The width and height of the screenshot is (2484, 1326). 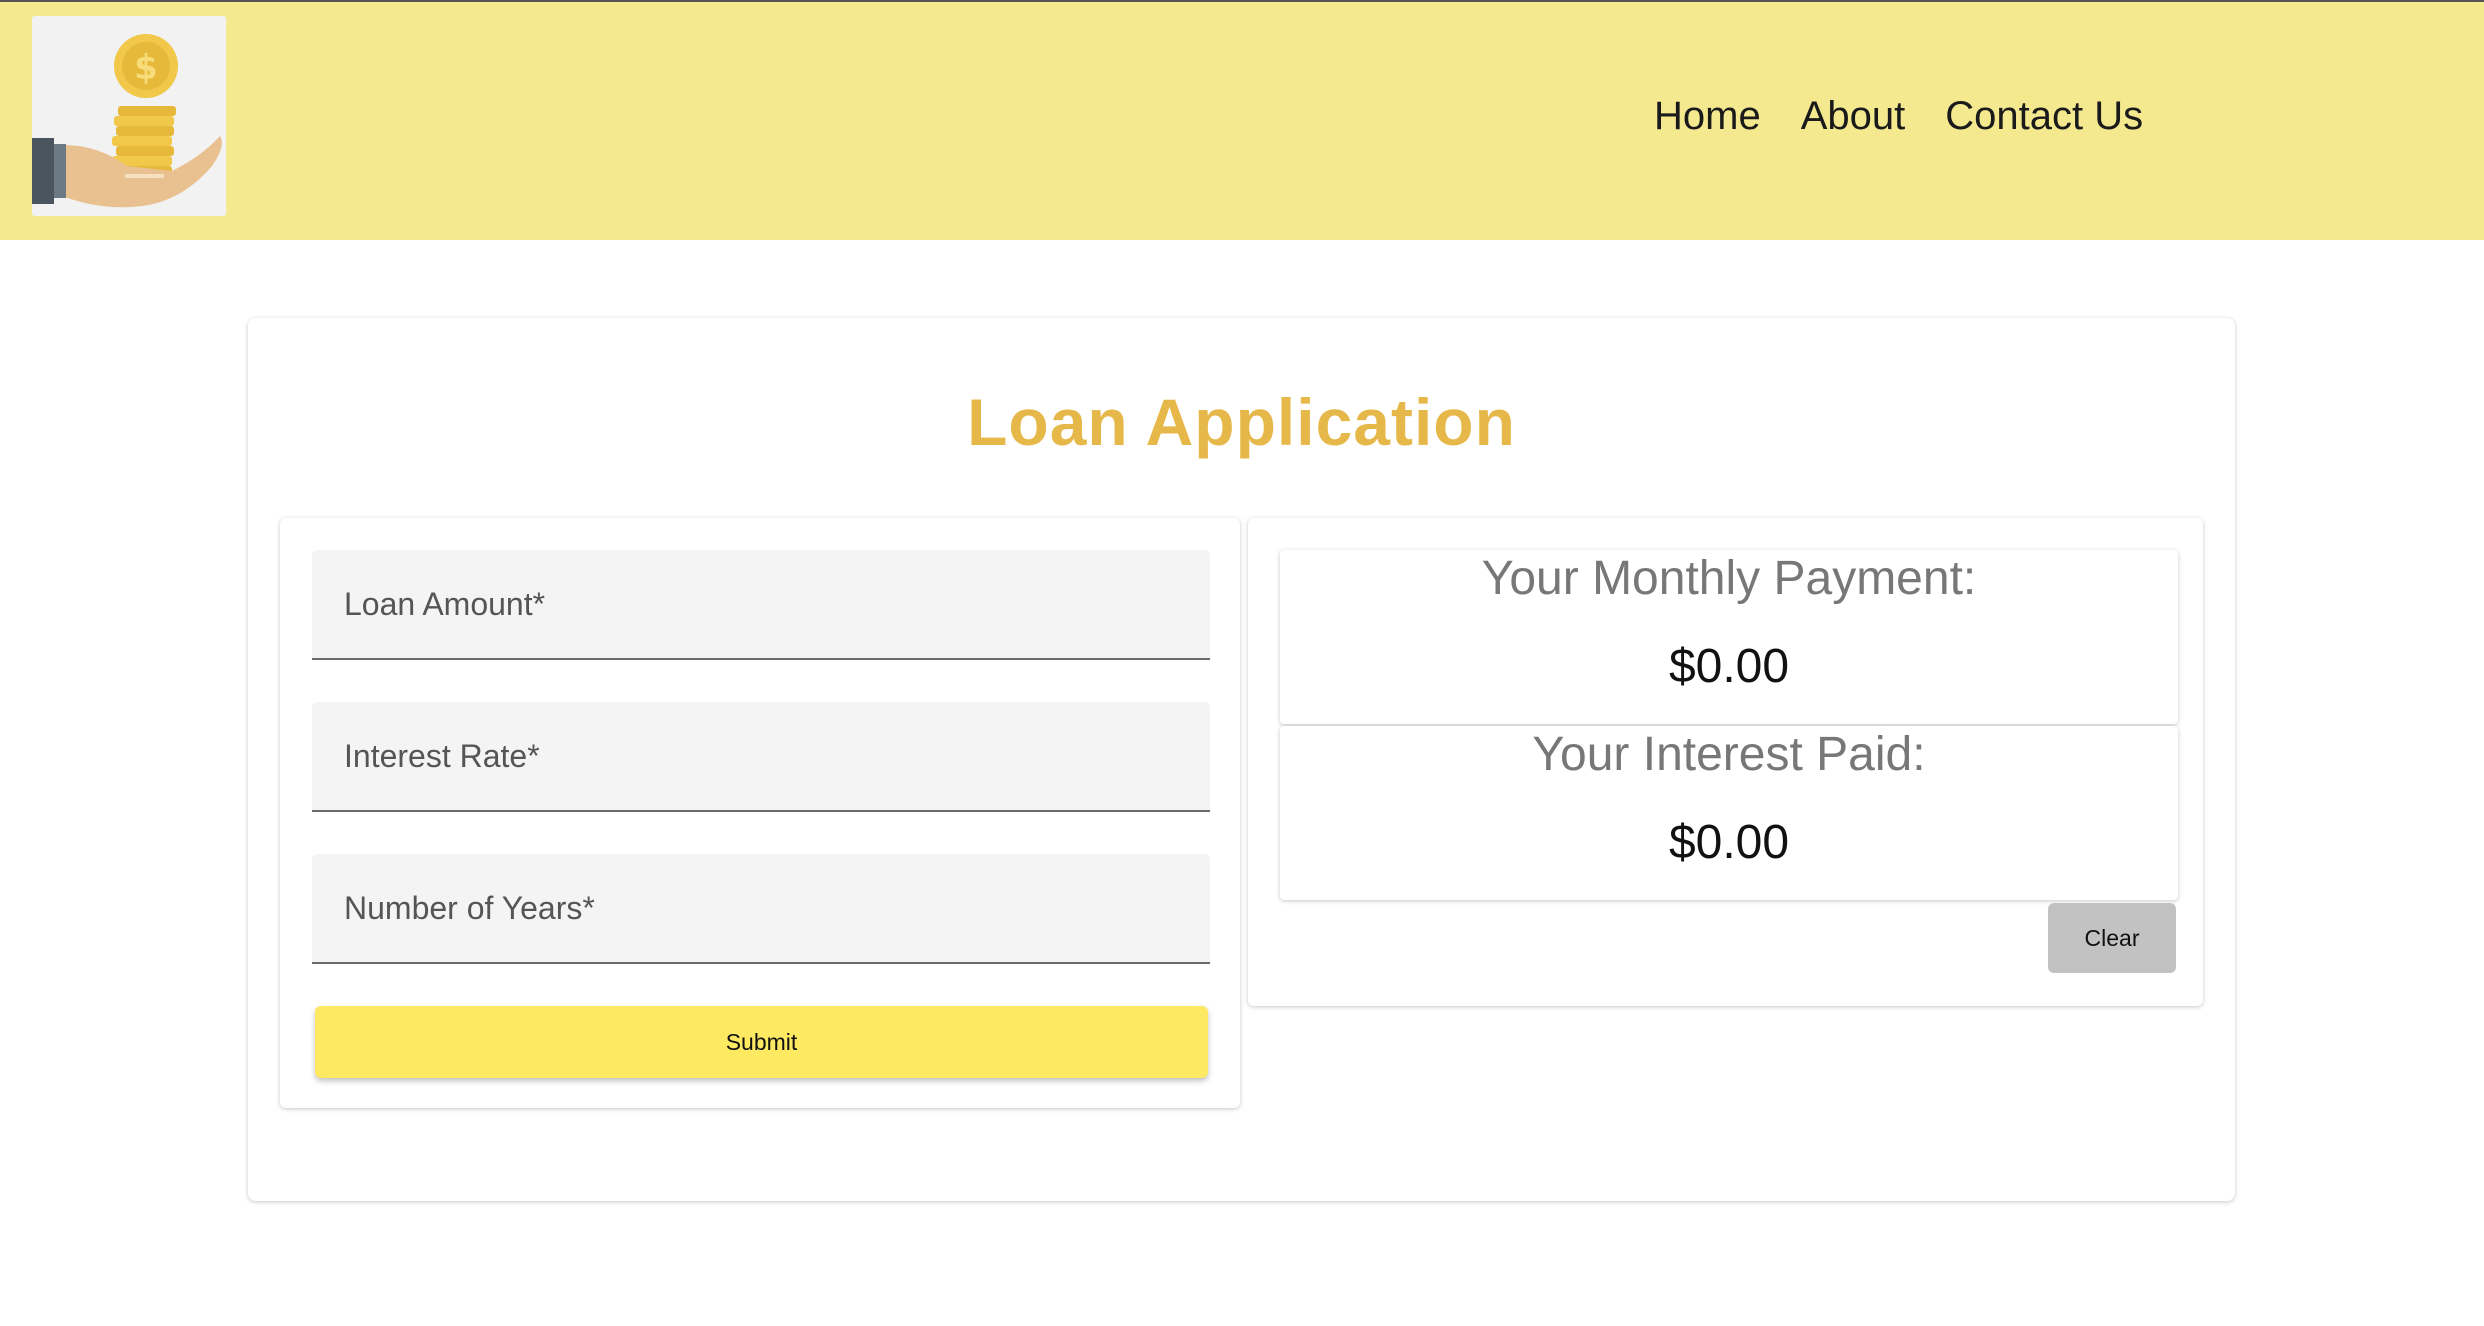 What do you see at coordinates (1241, 422) in the screenshot?
I see `page-title: Loan Application` at bounding box center [1241, 422].